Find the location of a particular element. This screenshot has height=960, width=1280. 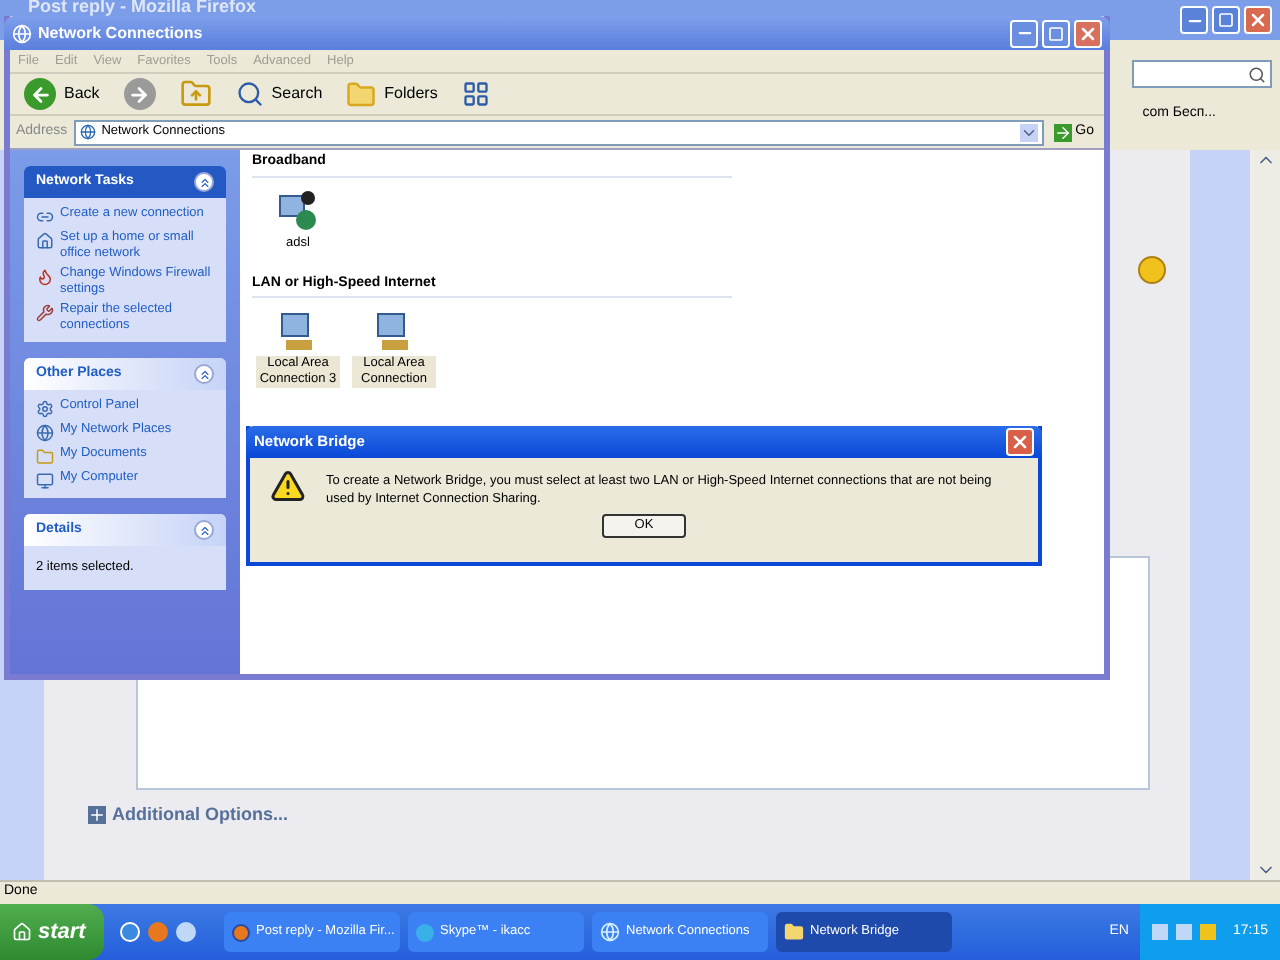

computer-icon is located at coordinates (45, 481).